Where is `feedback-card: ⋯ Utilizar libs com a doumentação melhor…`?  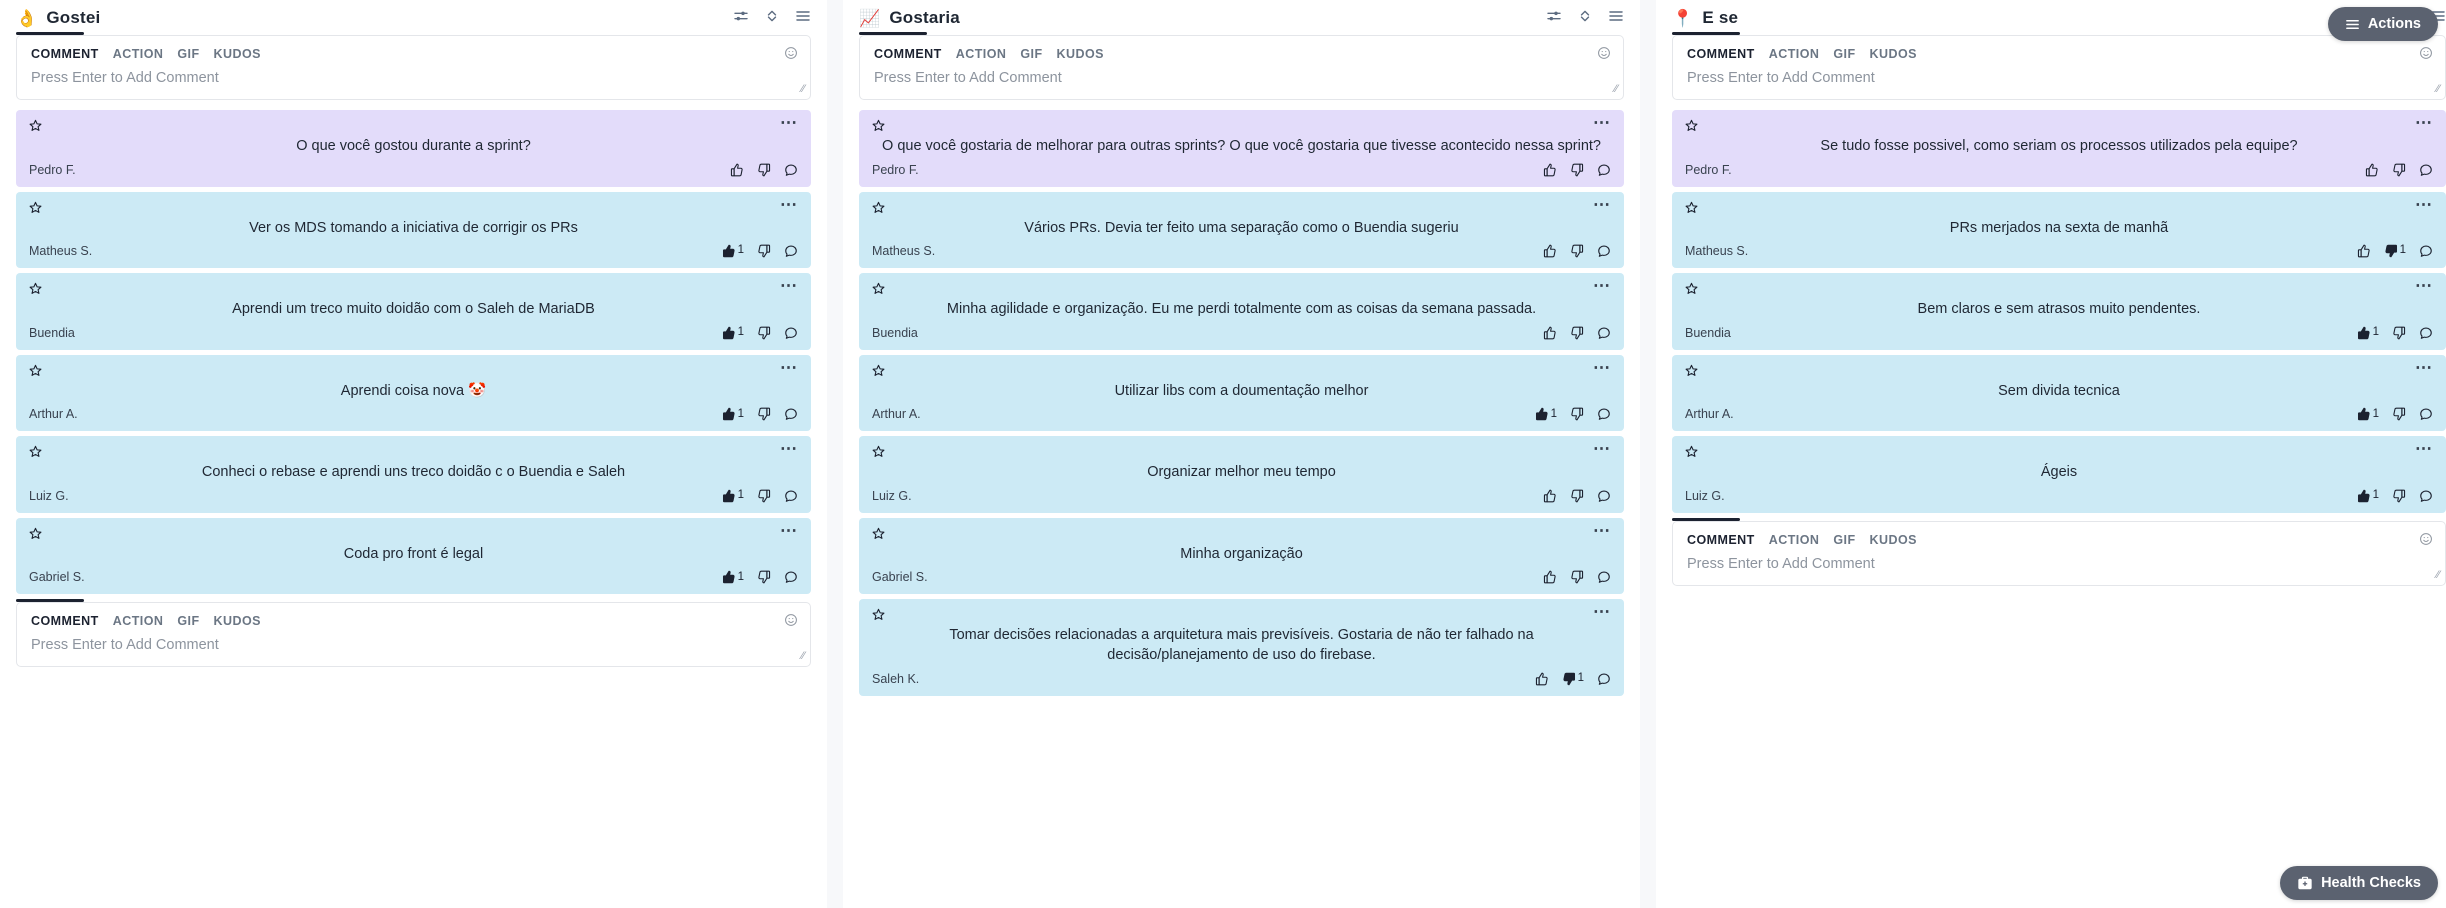 feedback-card: ⋯ Utilizar libs com a doumentação melhor… is located at coordinates (1241, 393).